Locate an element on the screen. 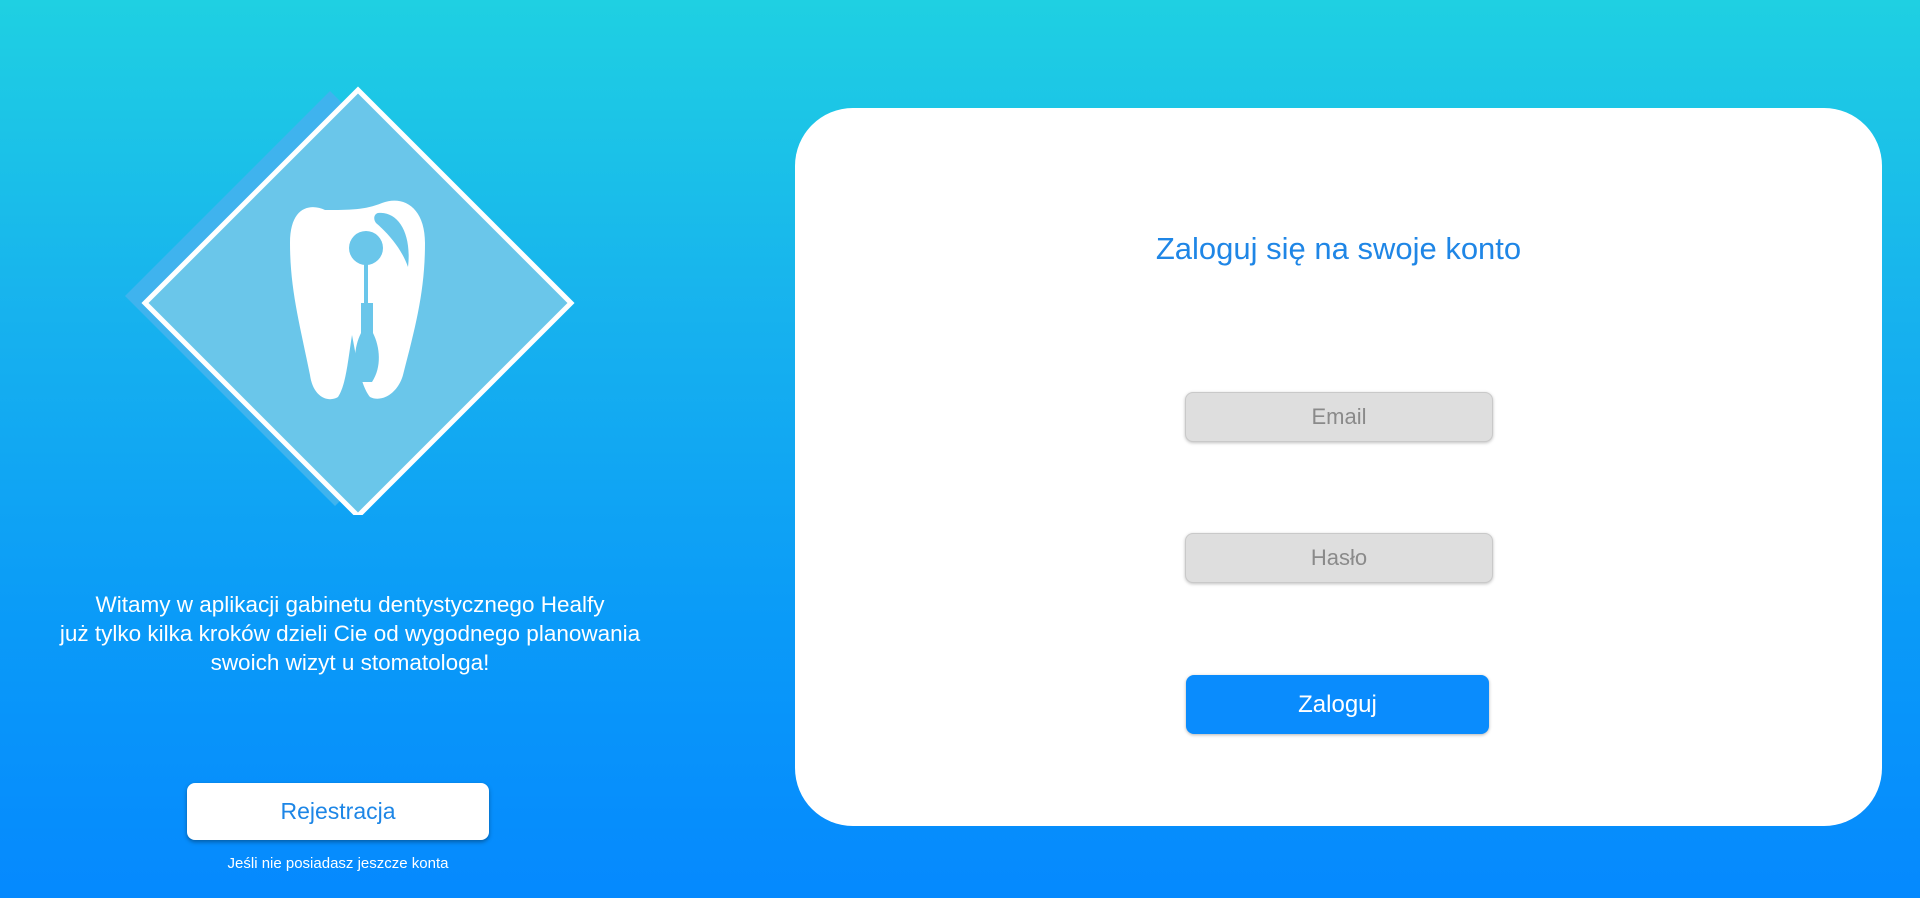 Image resolution: width=1920 pixels, height=898 pixels. login-button: Zaloguj is located at coordinates (1337, 704).